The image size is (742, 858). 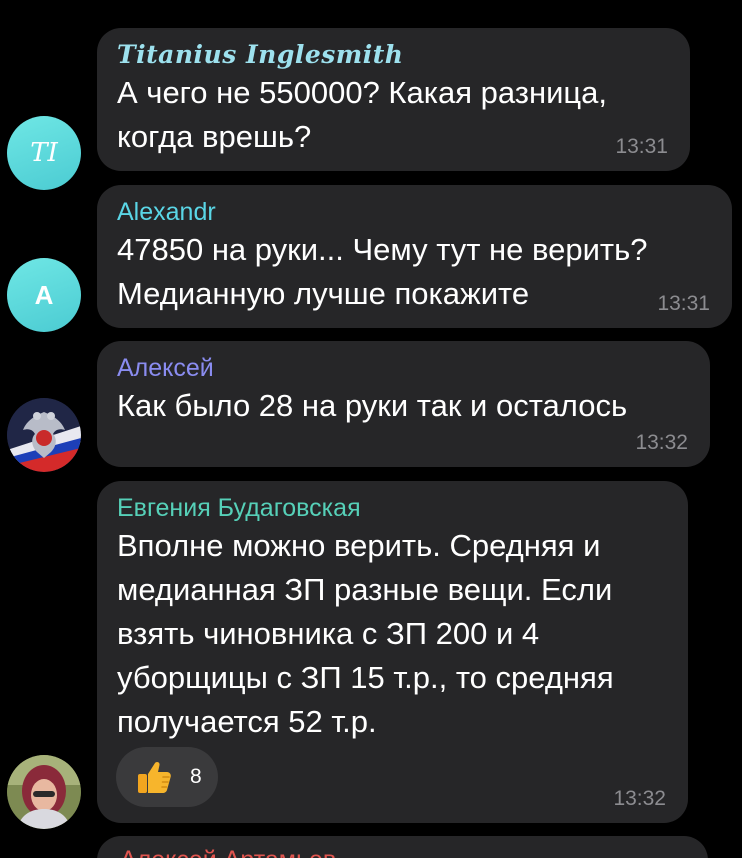 What do you see at coordinates (393, 55) in the screenshot?
I see `sender-name: Titanius Inglesmith` at bounding box center [393, 55].